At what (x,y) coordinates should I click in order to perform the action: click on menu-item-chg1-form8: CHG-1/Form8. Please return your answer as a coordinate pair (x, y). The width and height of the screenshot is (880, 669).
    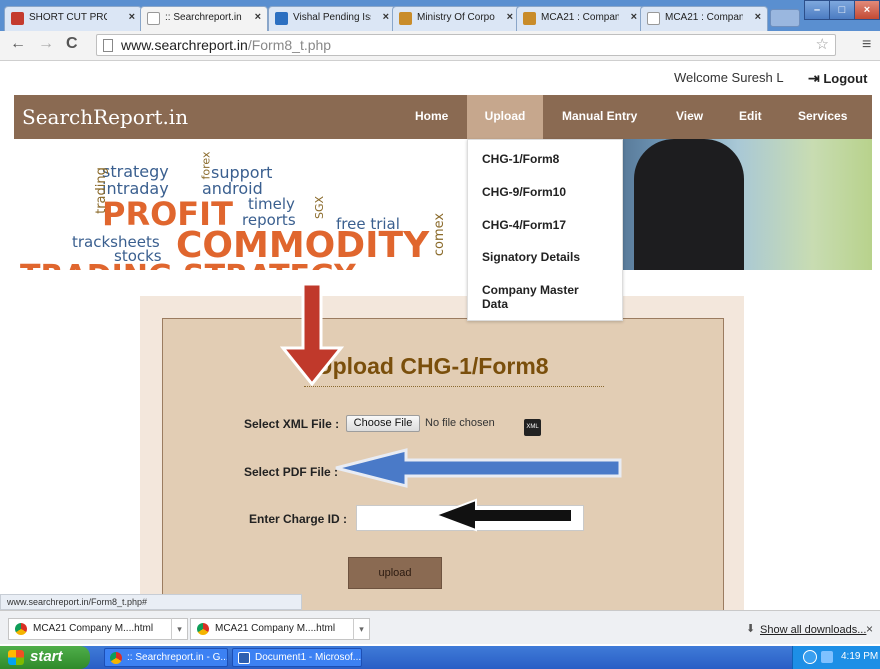
    Looking at the image, I should click on (520, 159).